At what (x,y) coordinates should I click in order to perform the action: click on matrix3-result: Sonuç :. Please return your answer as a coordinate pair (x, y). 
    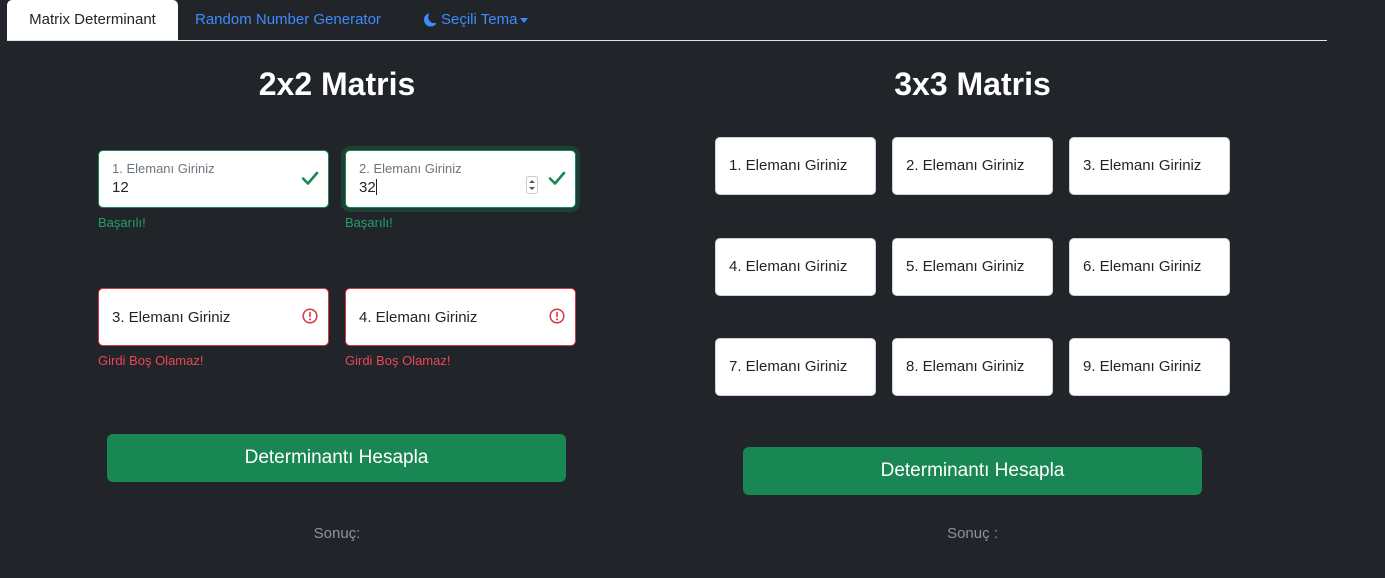
    Looking at the image, I should click on (972, 533).